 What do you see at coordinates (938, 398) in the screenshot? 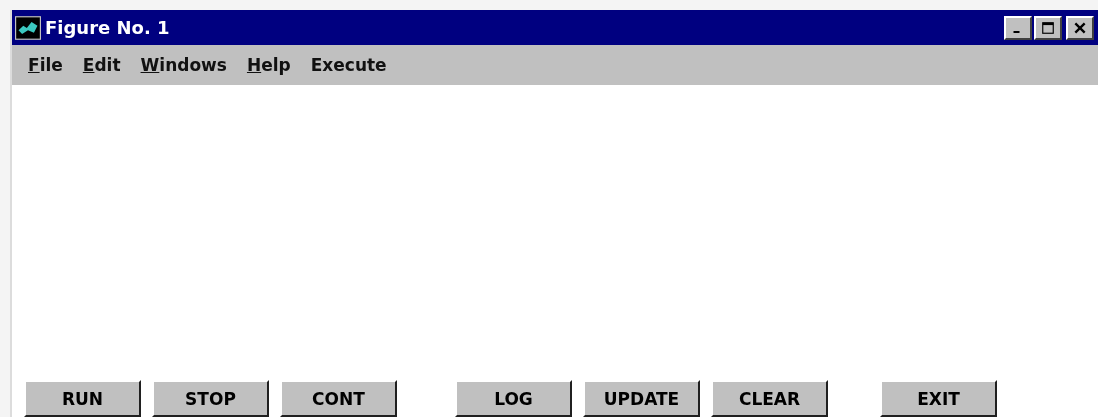
I see `push-button: EXIT` at bounding box center [938, 398].